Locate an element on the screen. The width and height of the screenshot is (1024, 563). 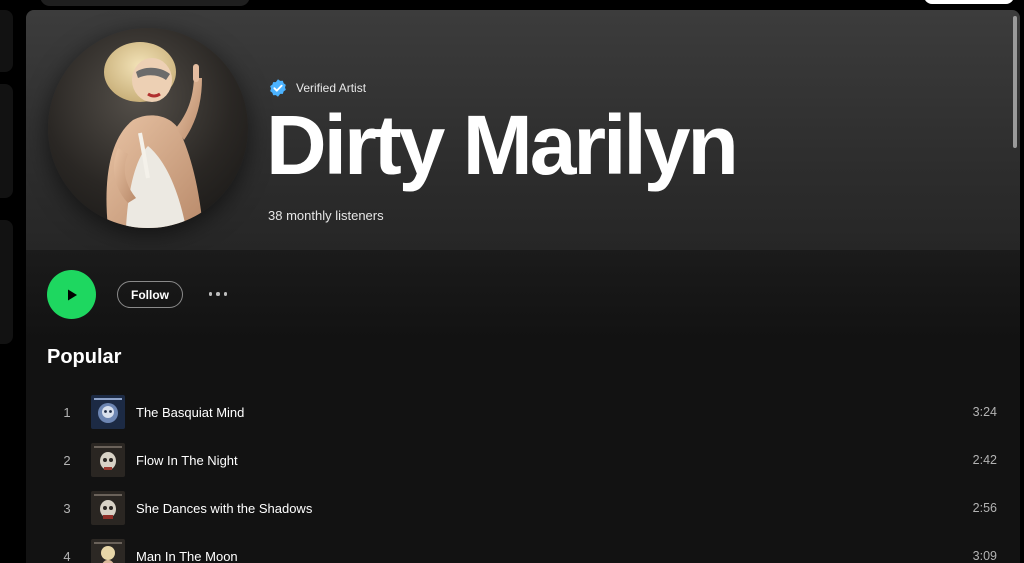
track-title: The Basquiat Mind is located at coordinates (536, 412).